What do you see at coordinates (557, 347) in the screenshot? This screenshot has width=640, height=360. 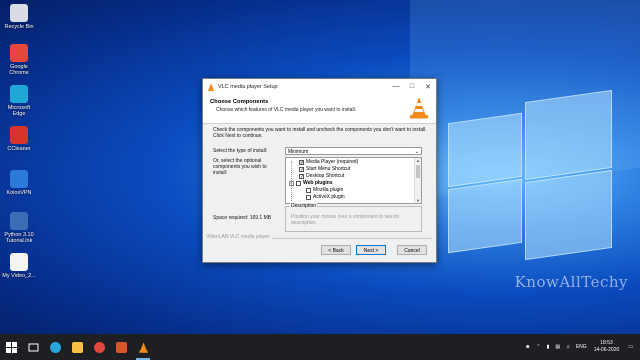 I see `network-icon: ▤` at bounding box center [557, 347].